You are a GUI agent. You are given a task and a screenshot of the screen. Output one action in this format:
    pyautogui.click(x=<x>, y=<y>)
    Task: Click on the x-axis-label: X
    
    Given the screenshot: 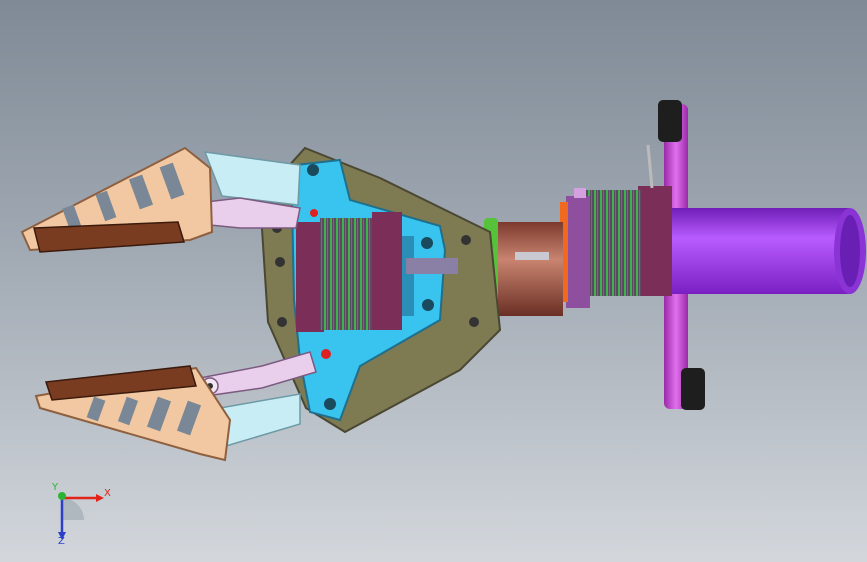 What is the action you would take?
    pyautogui.click(x=107, y=493)
    